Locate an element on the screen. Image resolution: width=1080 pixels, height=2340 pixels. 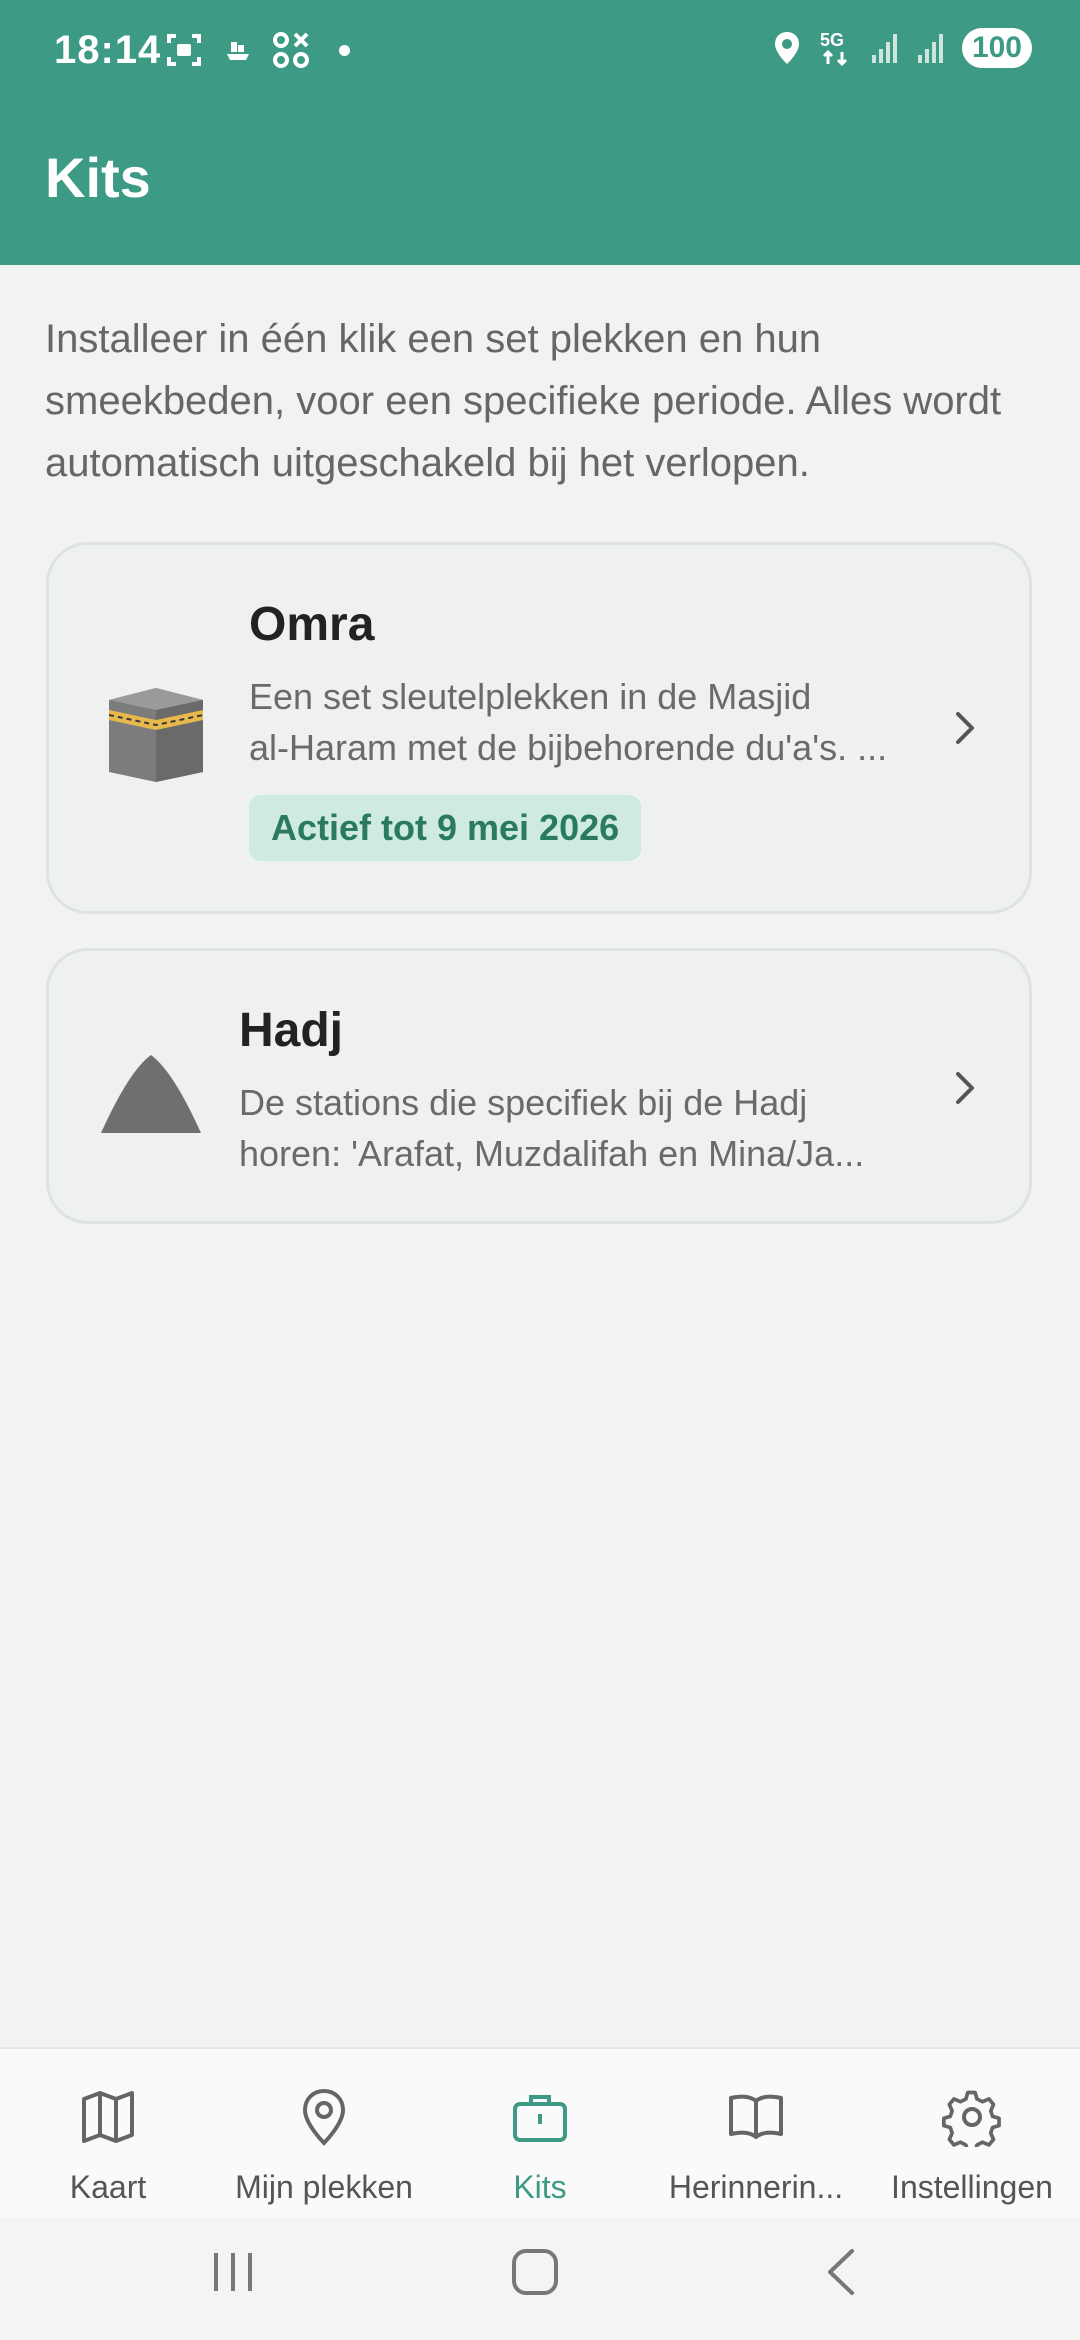
page-title: Kits is located at coordinates (98, 177).